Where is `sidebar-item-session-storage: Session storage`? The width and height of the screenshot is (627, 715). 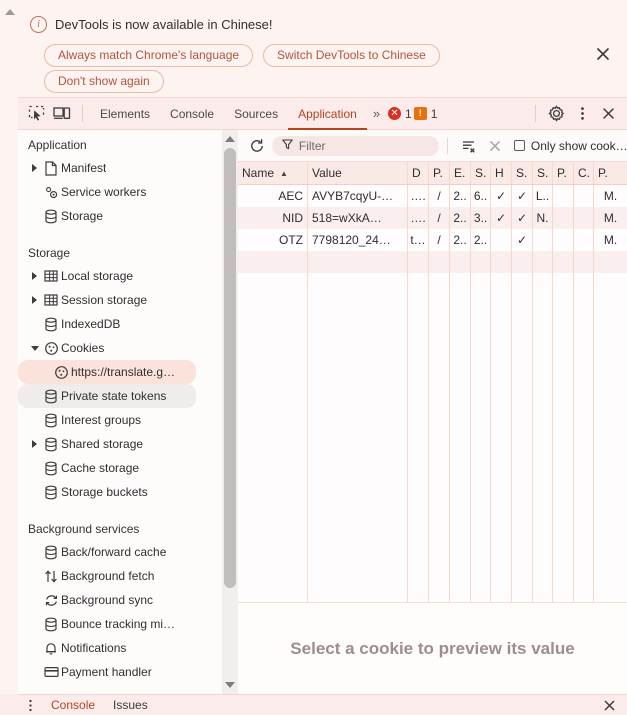 sidebar-item-session-storage: Session storage is located at coordinates (119, 300).